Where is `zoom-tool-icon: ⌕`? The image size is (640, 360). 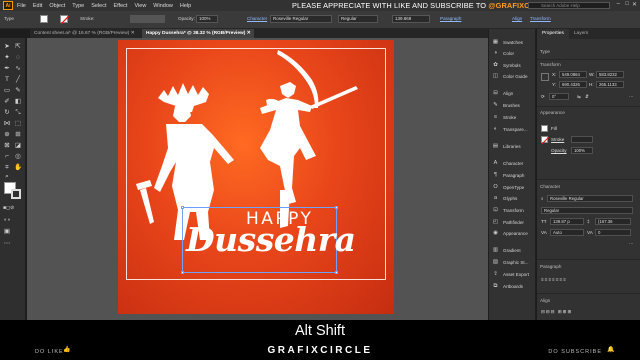 zoom-tool-icon: ⌕ is located at coordinates (7, 177).